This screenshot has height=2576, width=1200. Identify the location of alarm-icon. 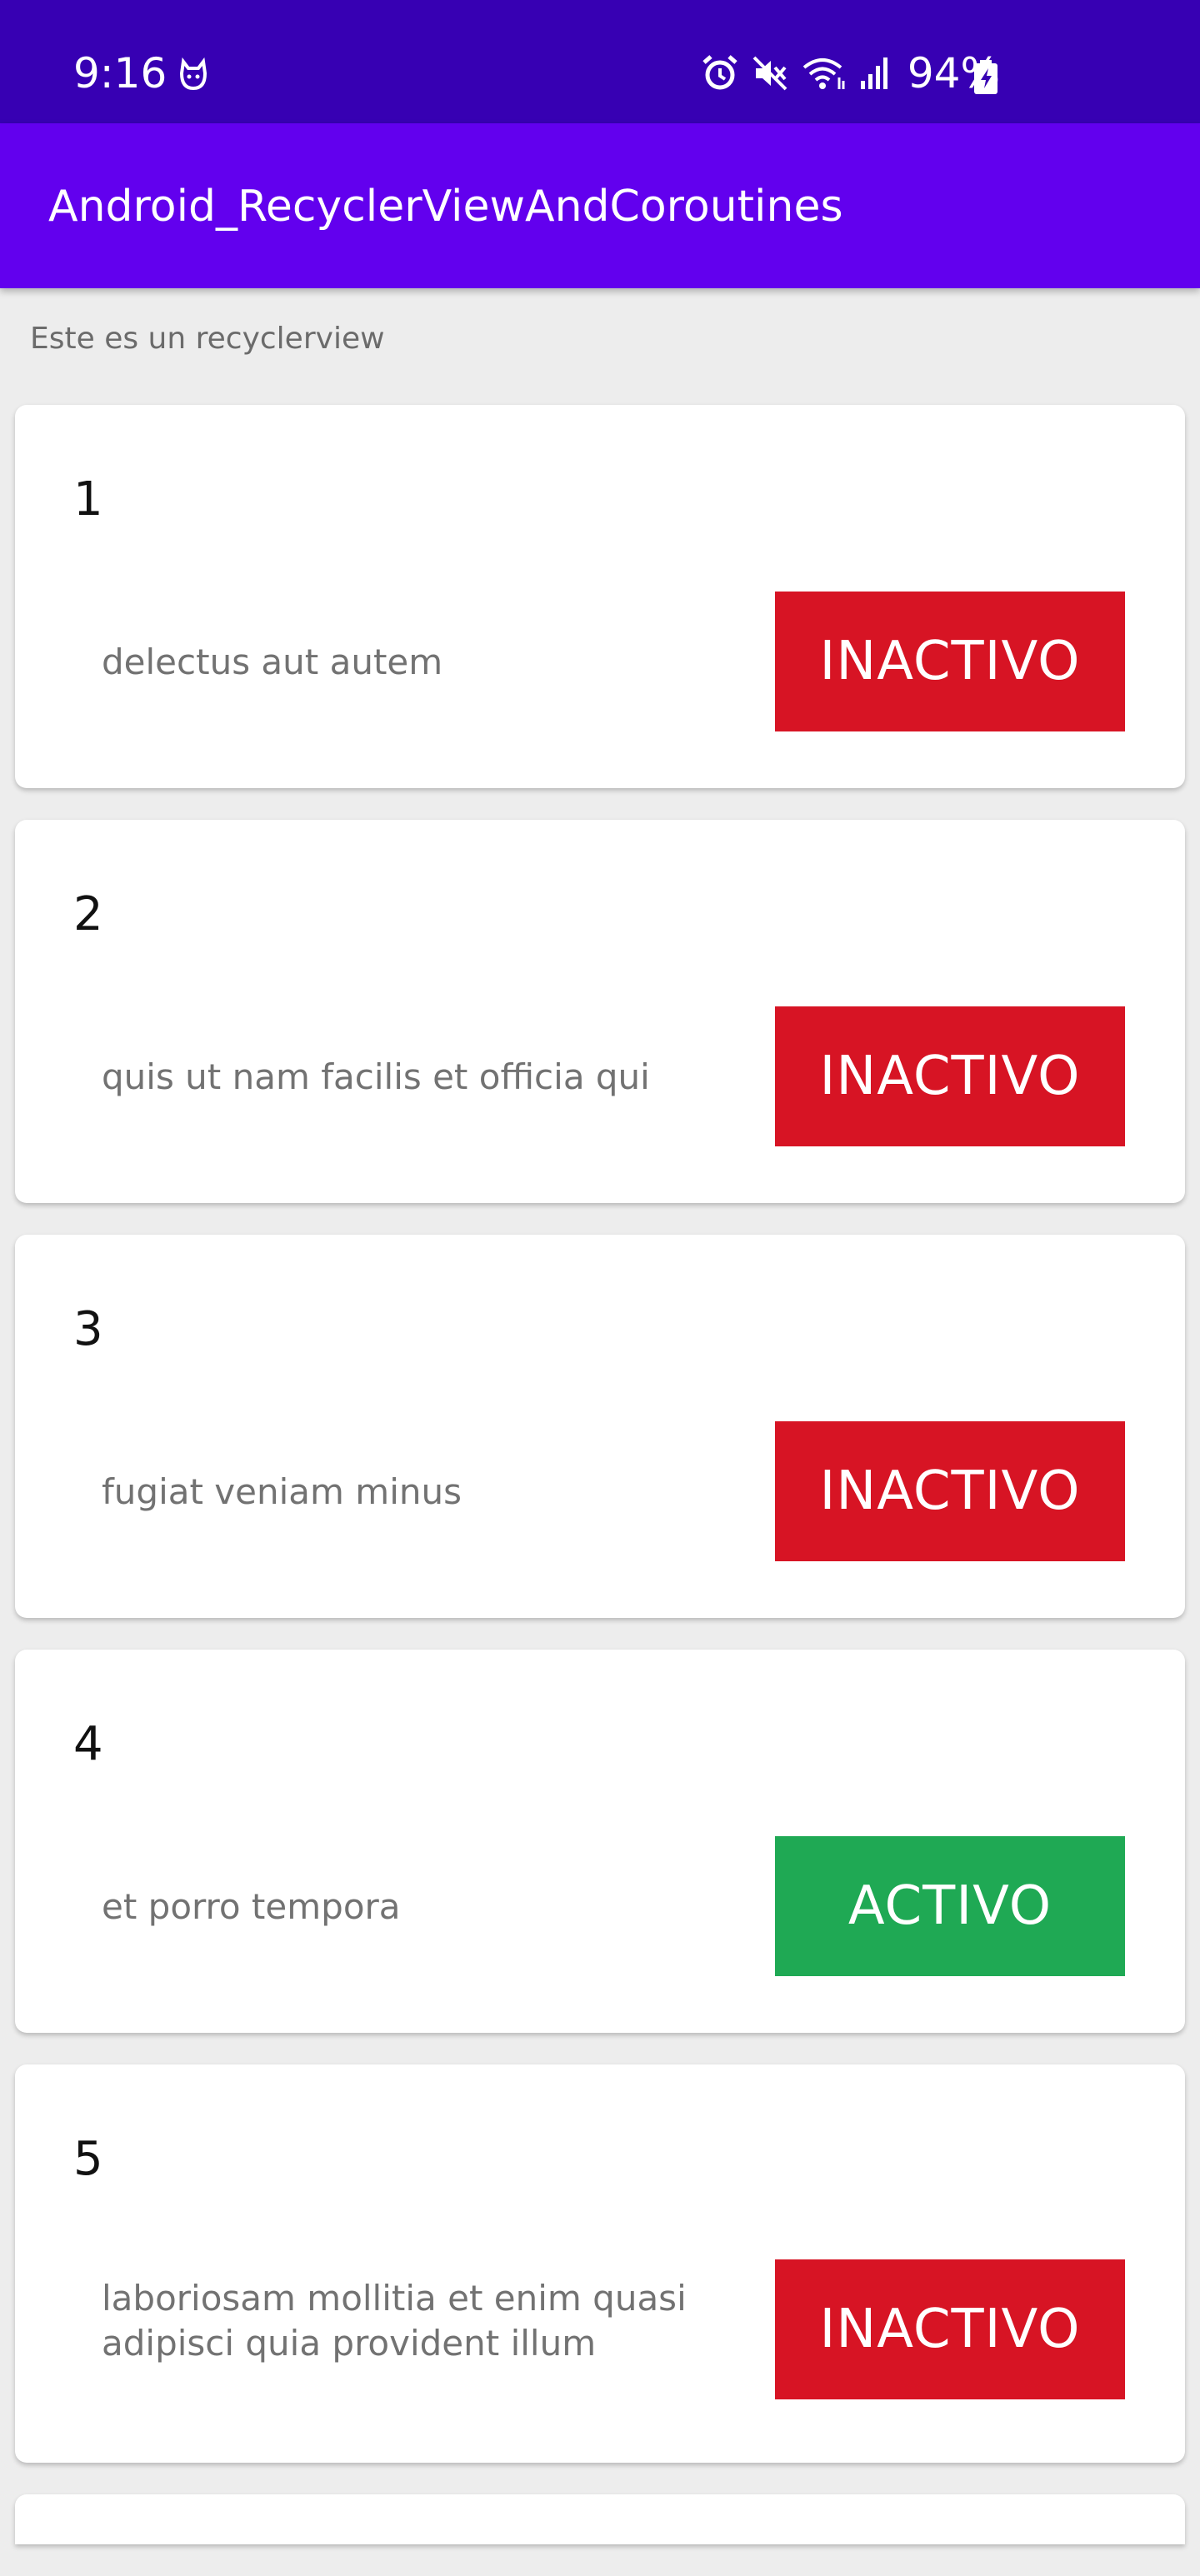
(720, 72).